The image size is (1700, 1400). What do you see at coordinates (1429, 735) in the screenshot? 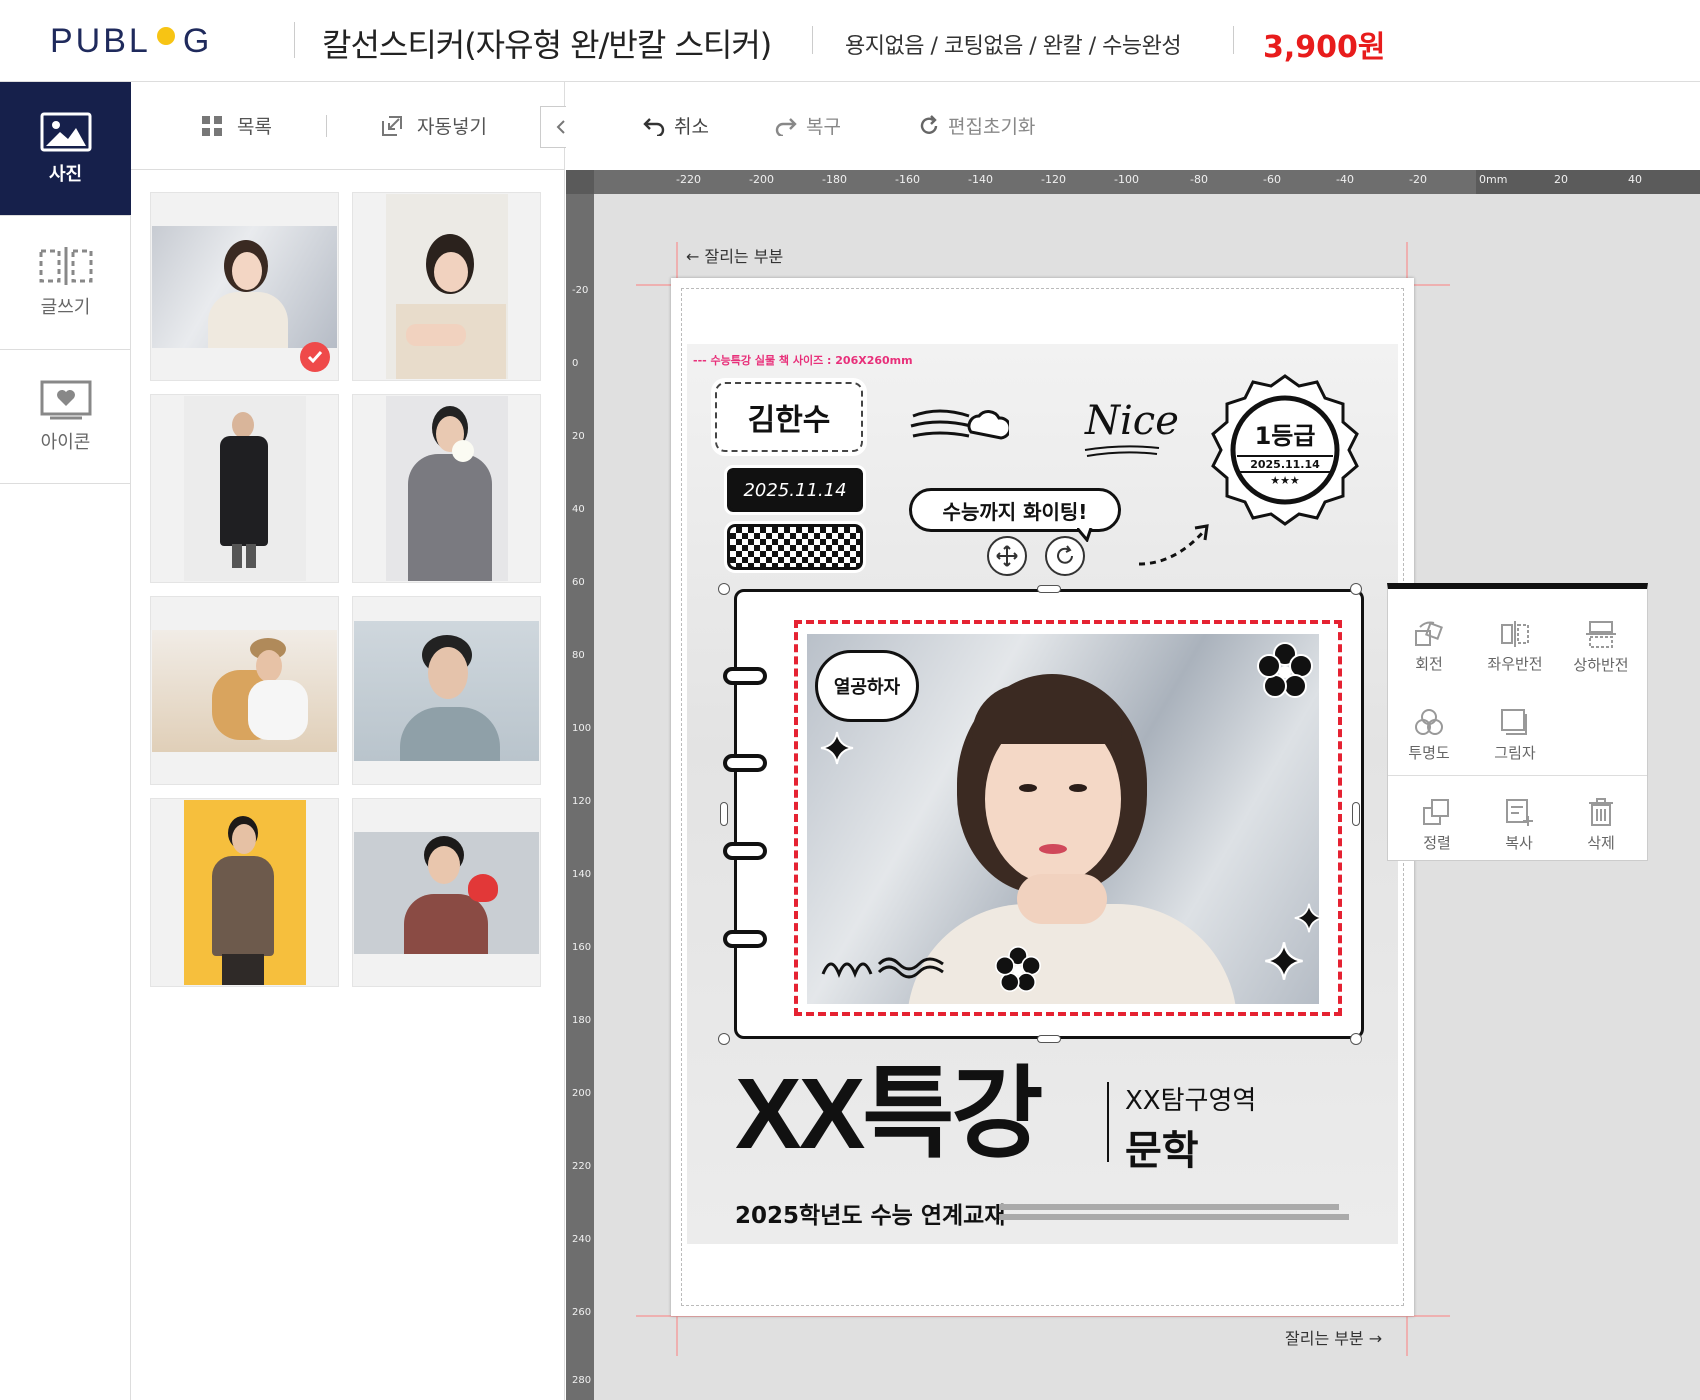
I see `opacity-menu-item: 투명도` at bounding box center [1429, 735].